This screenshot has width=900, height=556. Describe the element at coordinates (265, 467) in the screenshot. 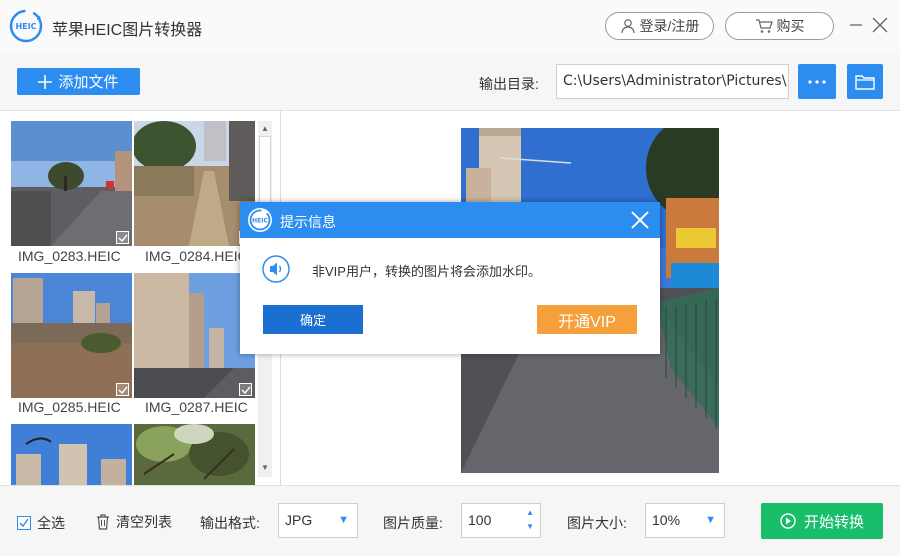

I see `scroll-down-arrow-icon: ▼` at that location.